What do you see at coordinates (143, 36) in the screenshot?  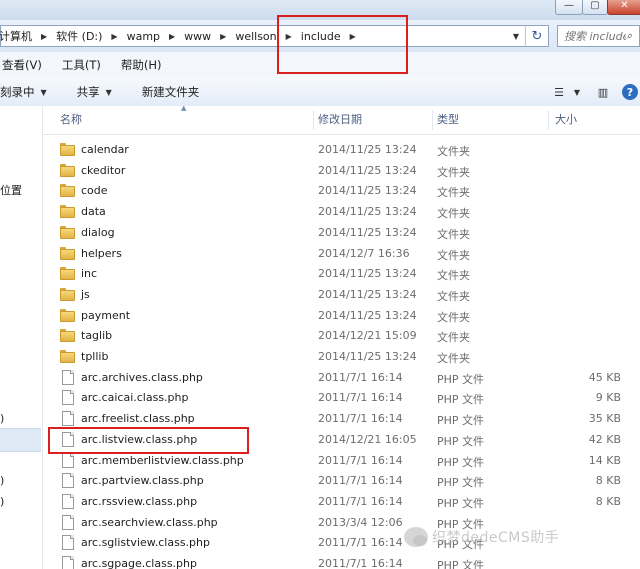 I see `crumb-wamp: wamp` at bounding box center [143, 36].